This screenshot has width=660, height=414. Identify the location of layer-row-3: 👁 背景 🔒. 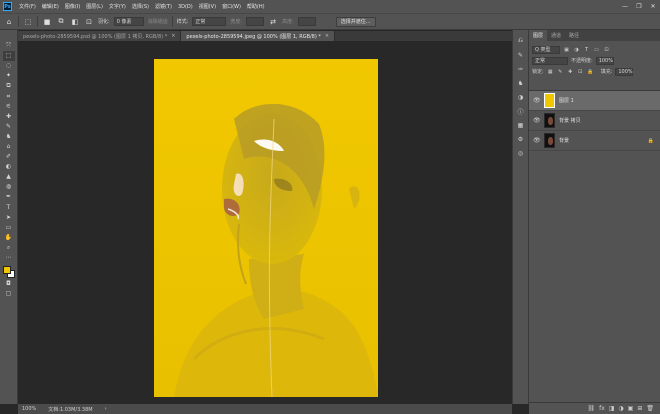
(594, 141).